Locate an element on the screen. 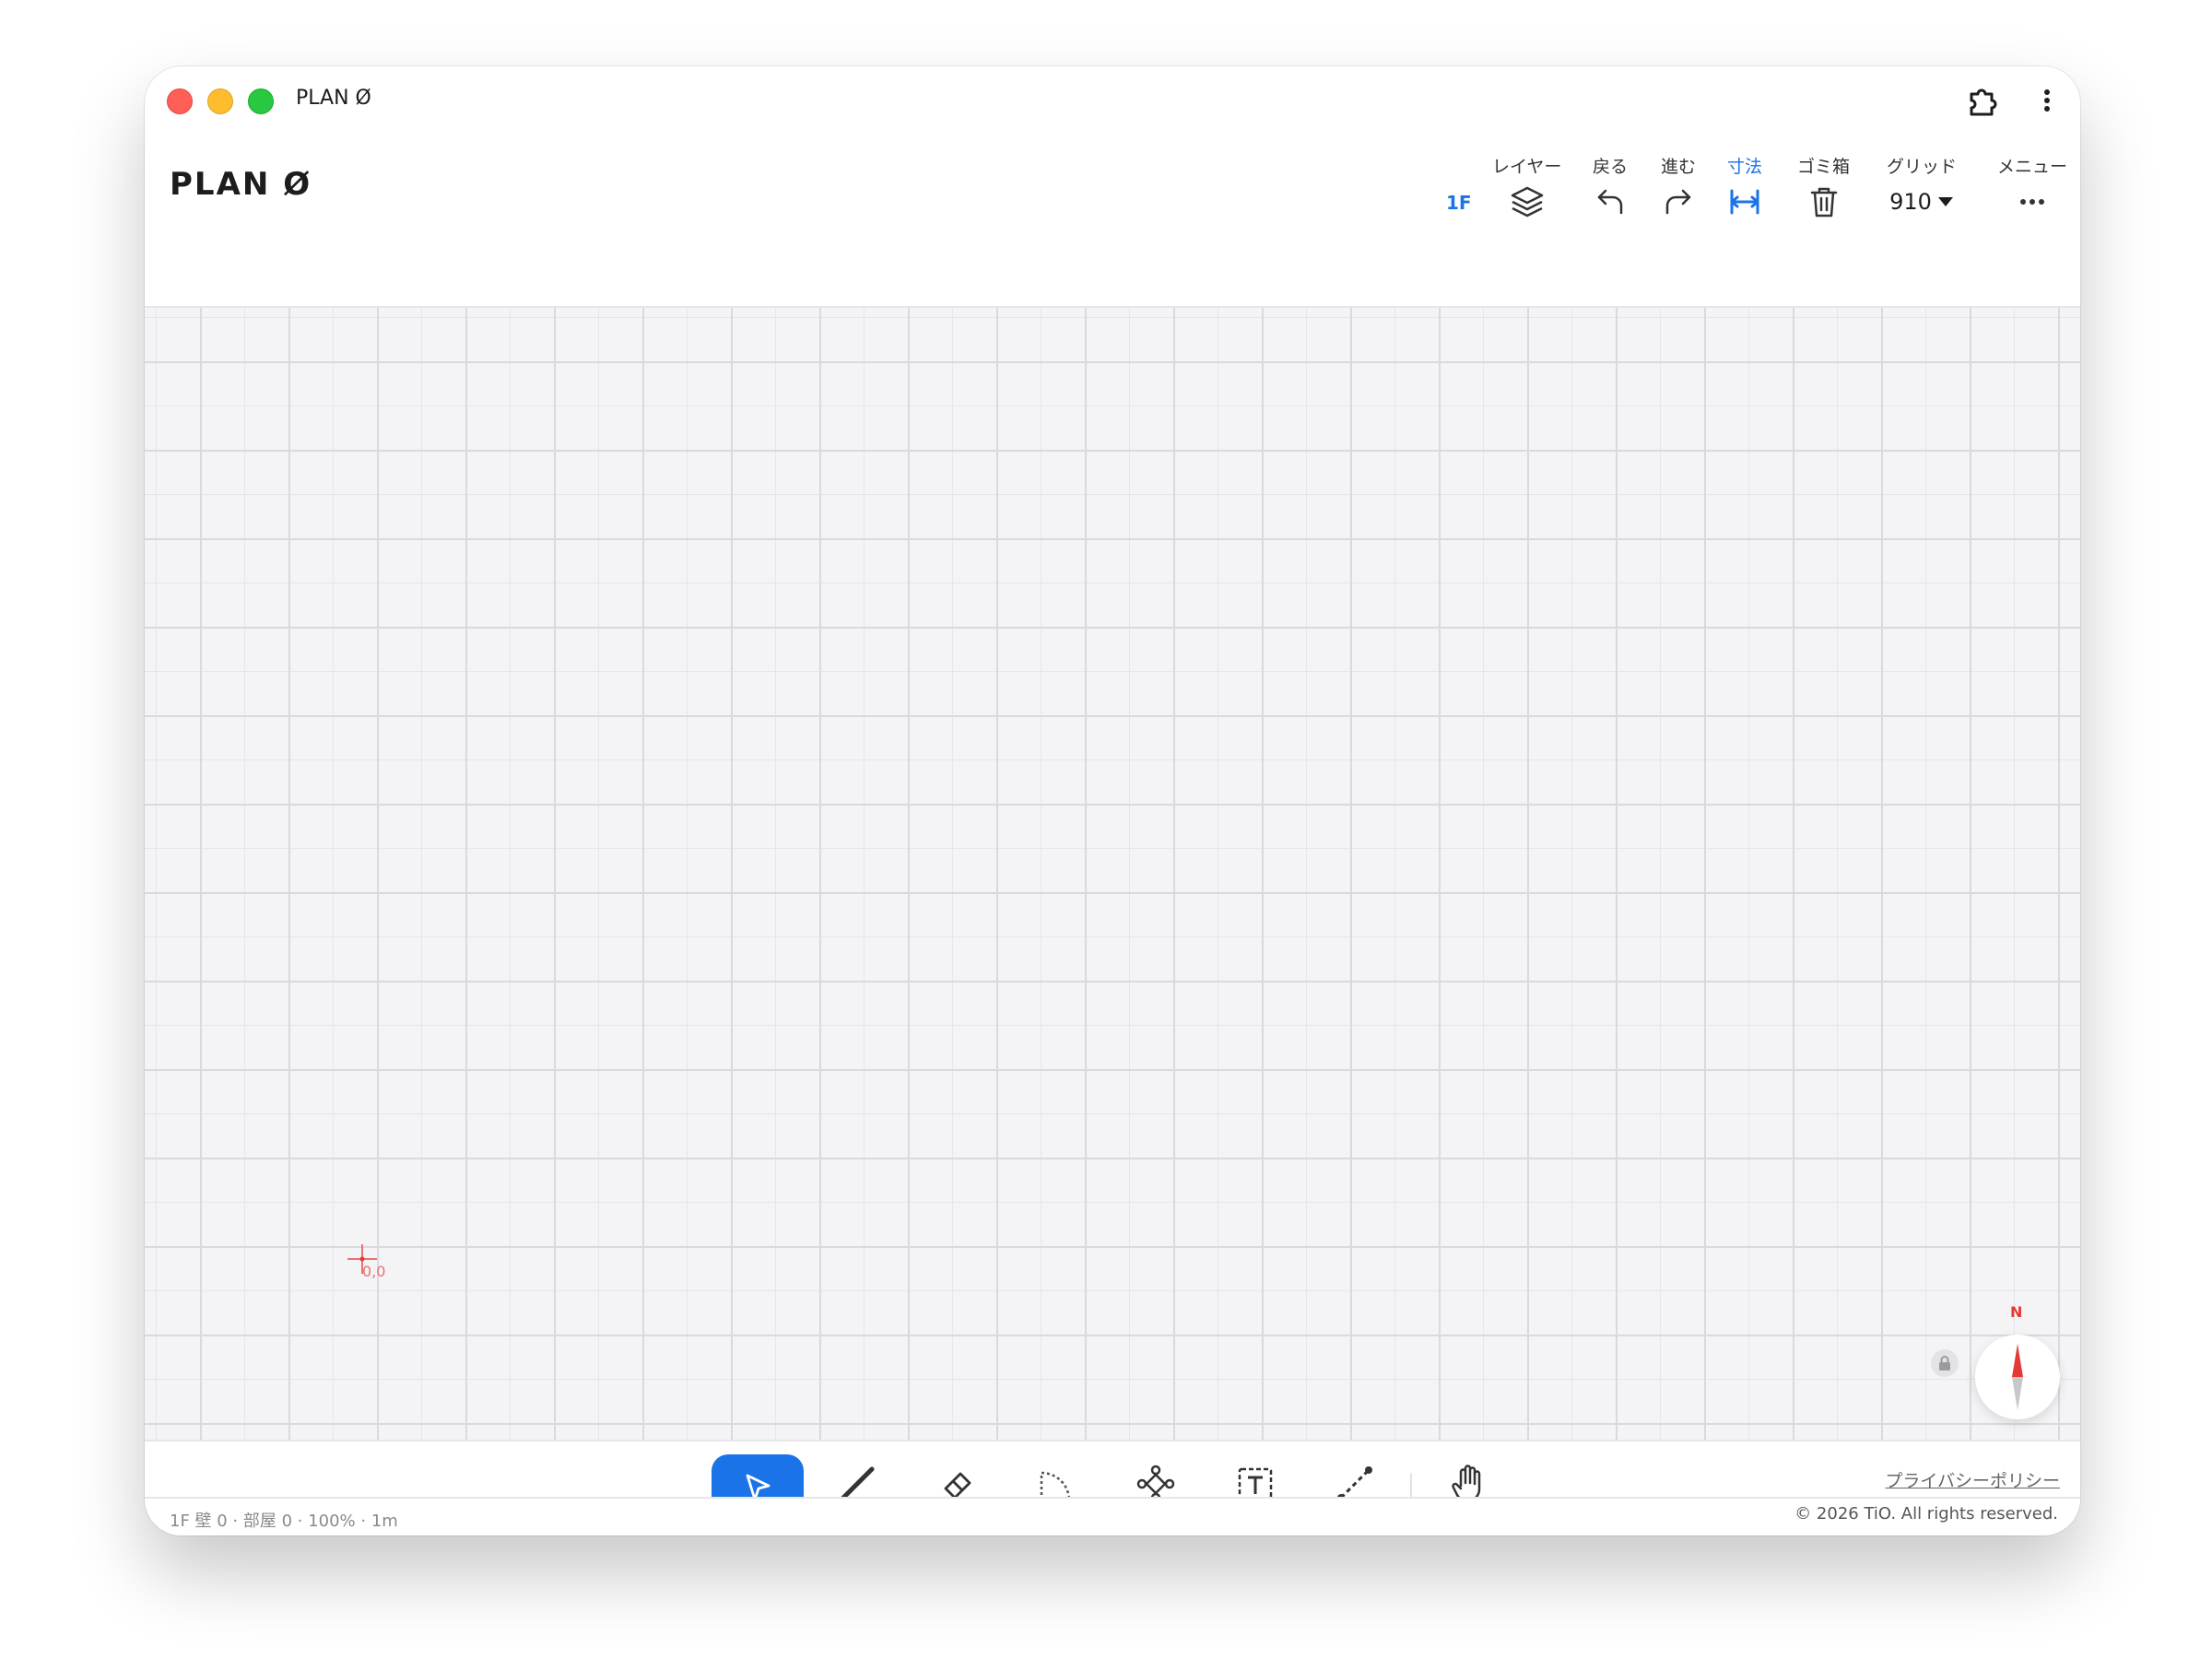  dimension-label: 寸法 is located at coordinates (1745, 167).